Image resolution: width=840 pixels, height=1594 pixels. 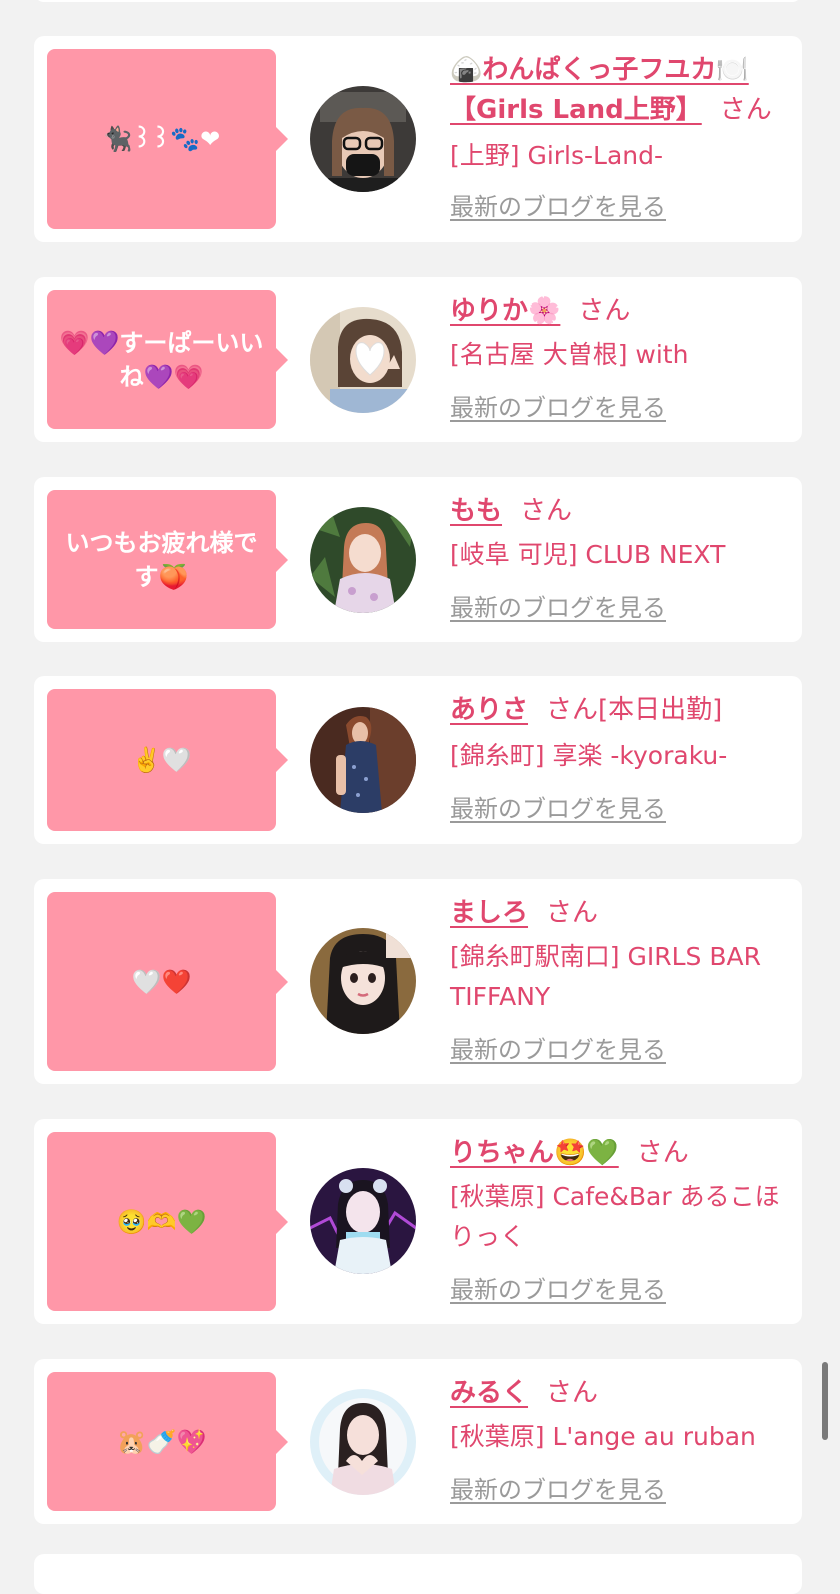 What do you see at coordinates (418, 1) in the screenshot?
I see `previous-card-edge` at bounding box center [418, 1].